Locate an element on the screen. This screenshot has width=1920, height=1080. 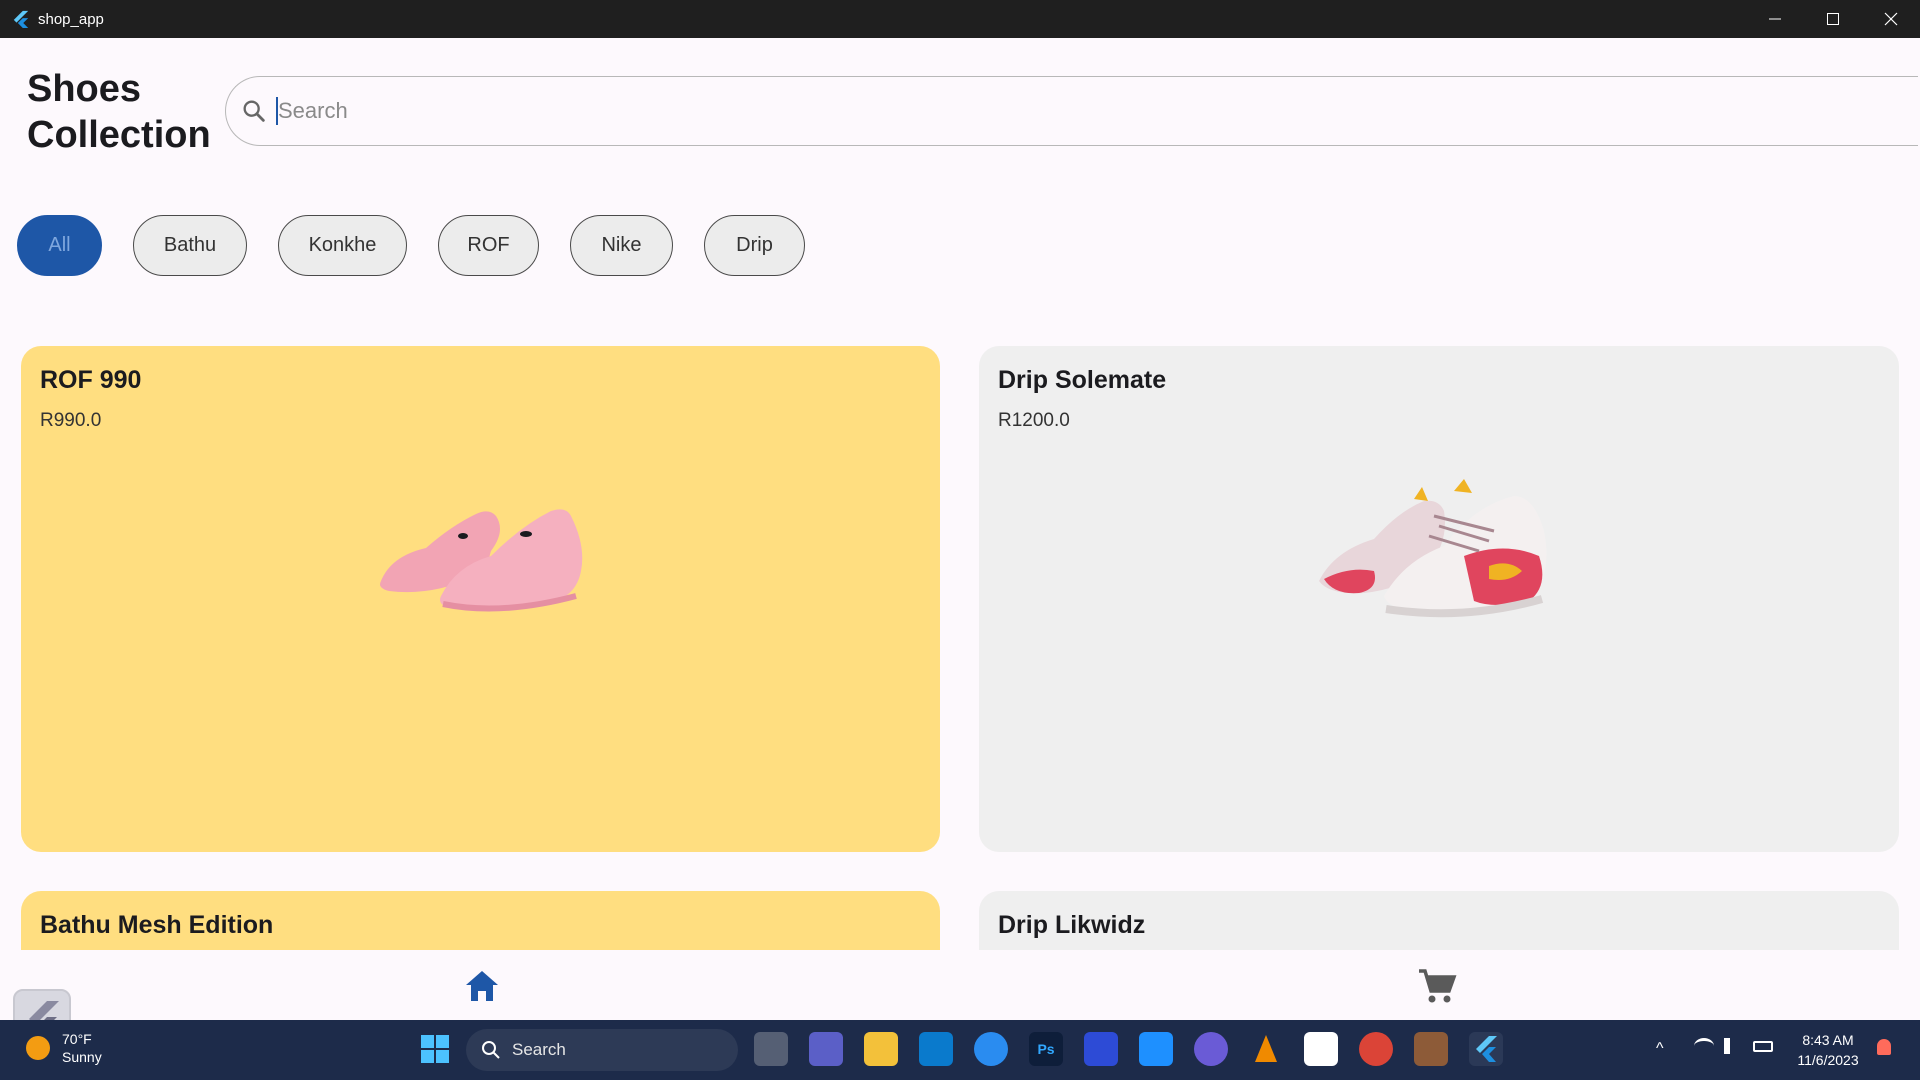
weather-condition: Sunny is located at coordinates (82, 1057).